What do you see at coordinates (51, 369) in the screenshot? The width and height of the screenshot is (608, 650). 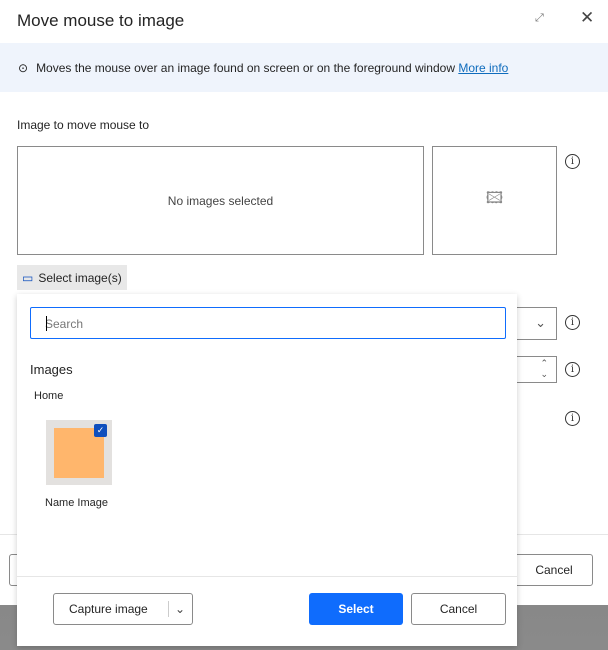 I see `images-heading: Images` at bounding box center [51, 369].